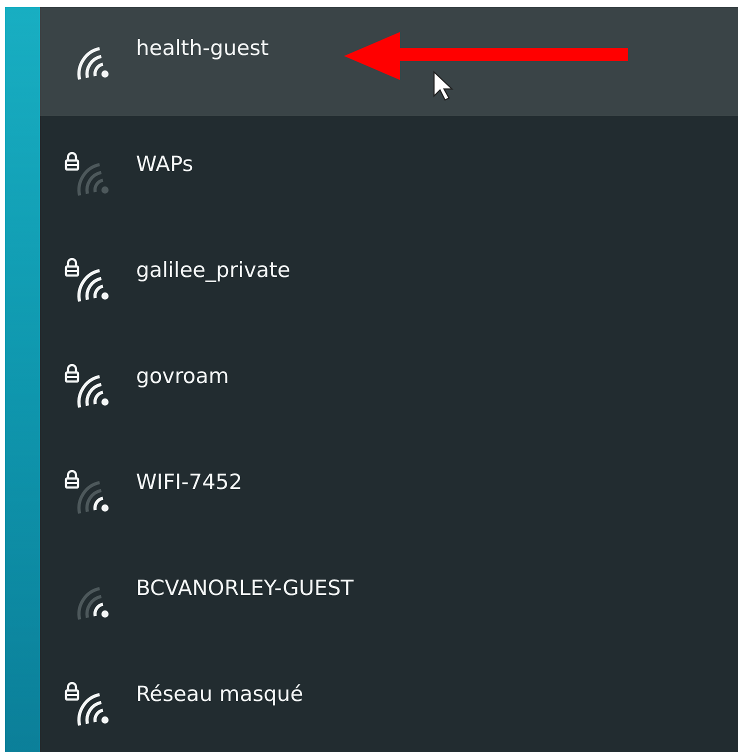  Describe the element at coordinates (389, 169) in the screenshot. I see `network-item: WAPs` at that location.